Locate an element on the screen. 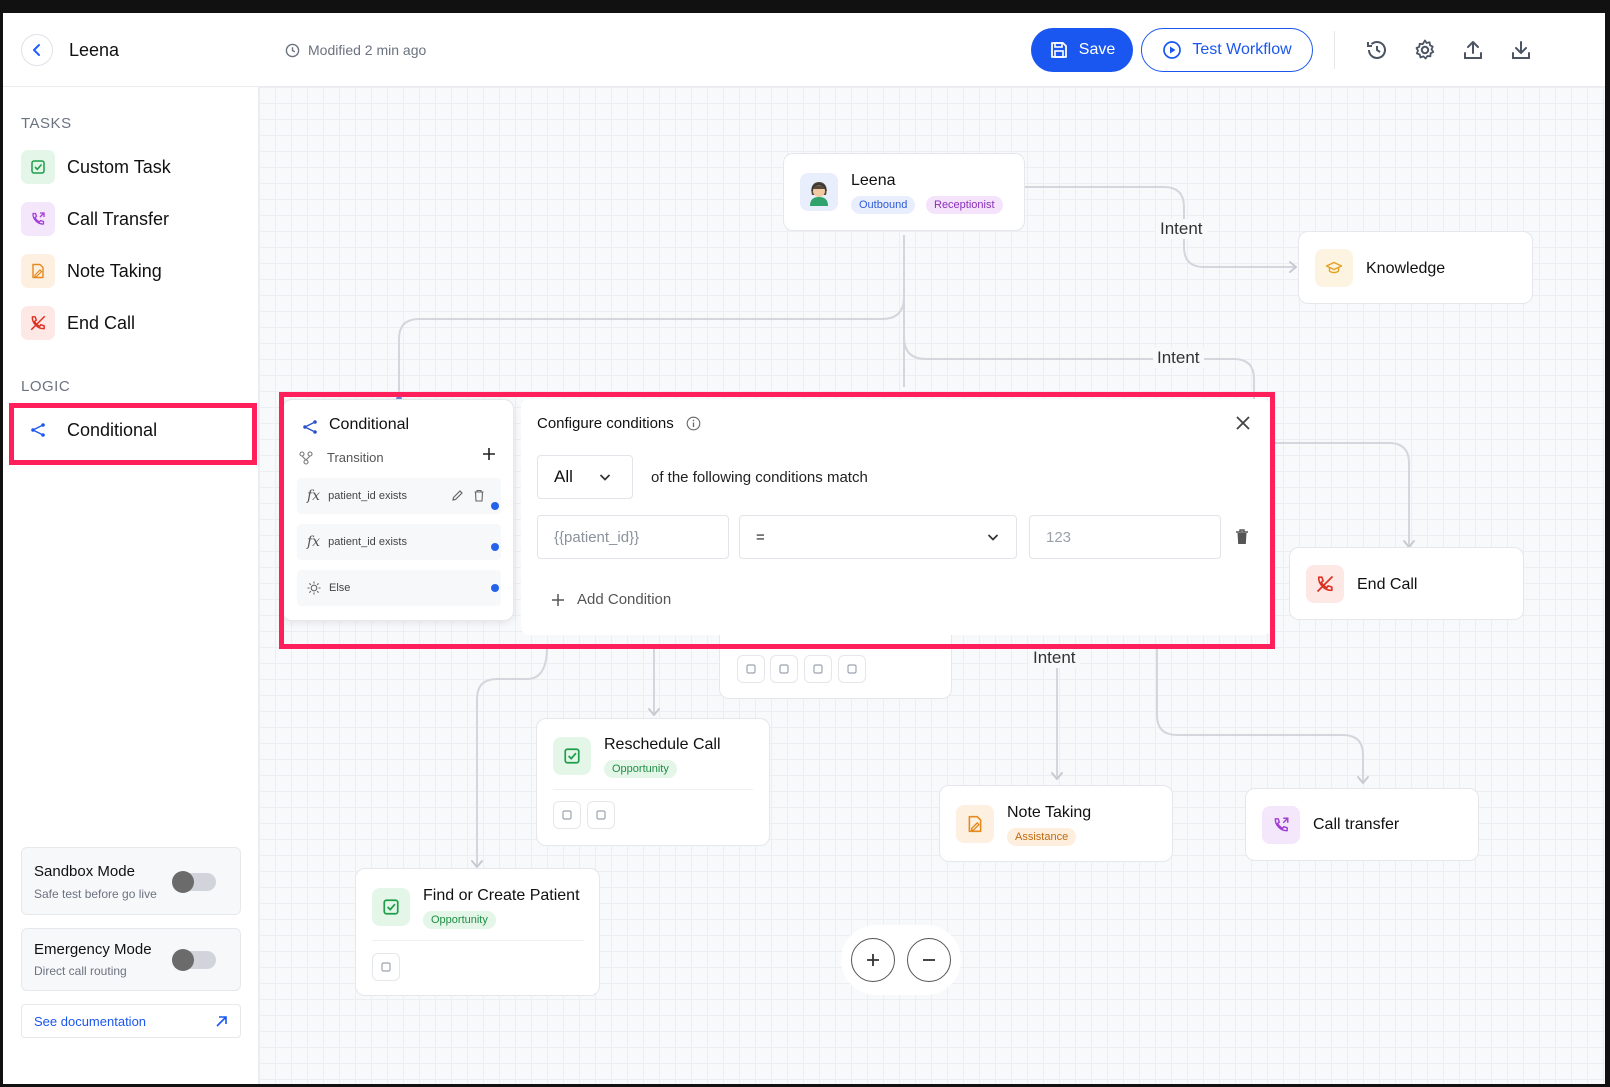 This screenshot has width=1610, height=1087. sidebar-item-call-transfer: Call Transfer is located at coordinates (133, 219).